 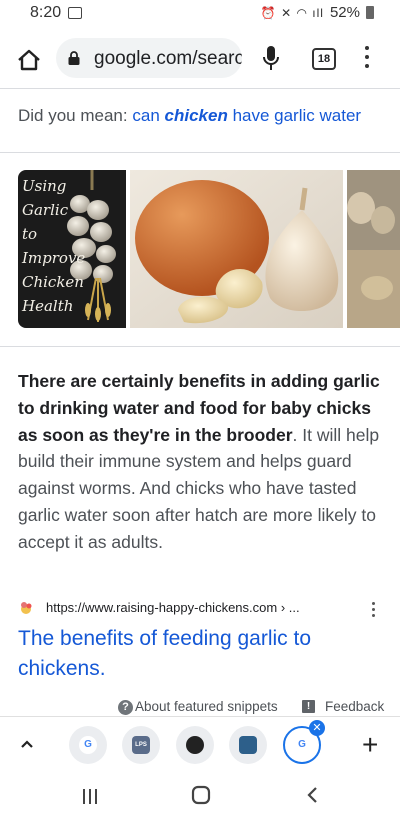 I want to click on feedback-icon: !, so click(x=308, y=706).